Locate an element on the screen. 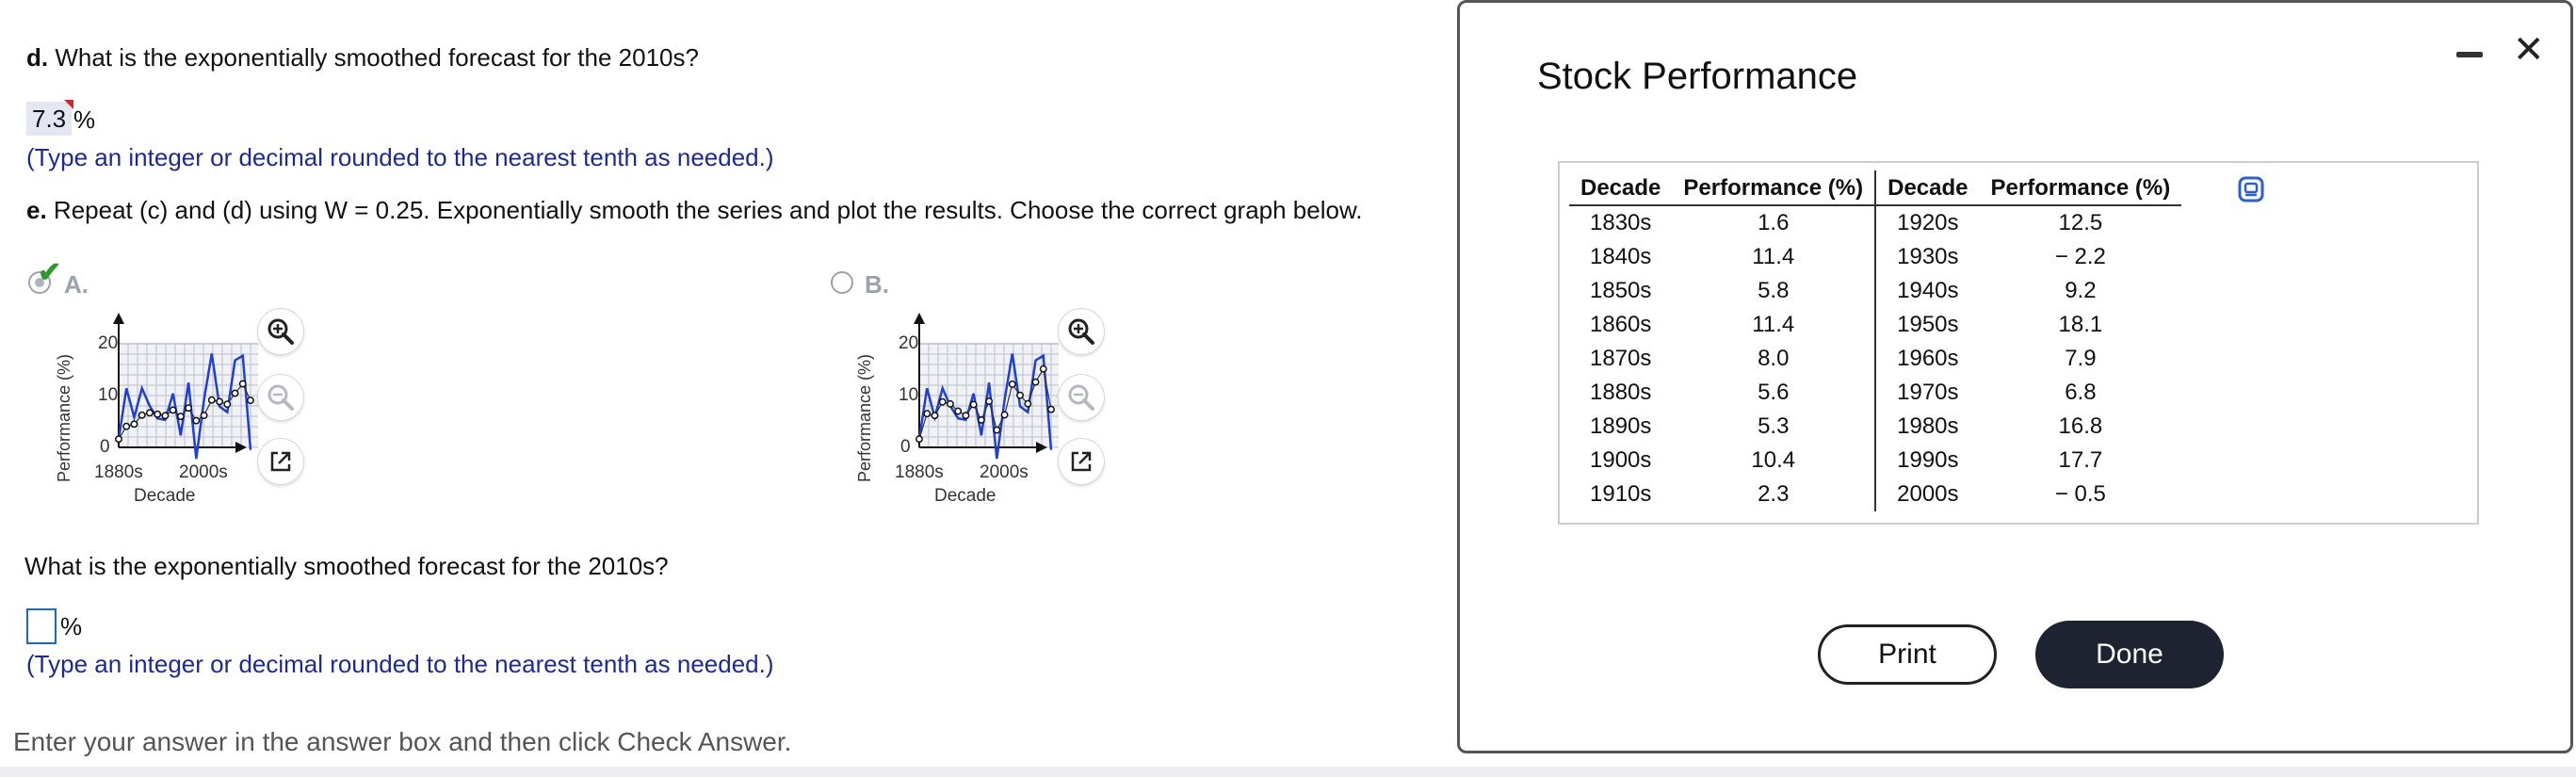 This screenshot has height=777, width=2576. external-link-icon is located at coordinates (1081, 461).